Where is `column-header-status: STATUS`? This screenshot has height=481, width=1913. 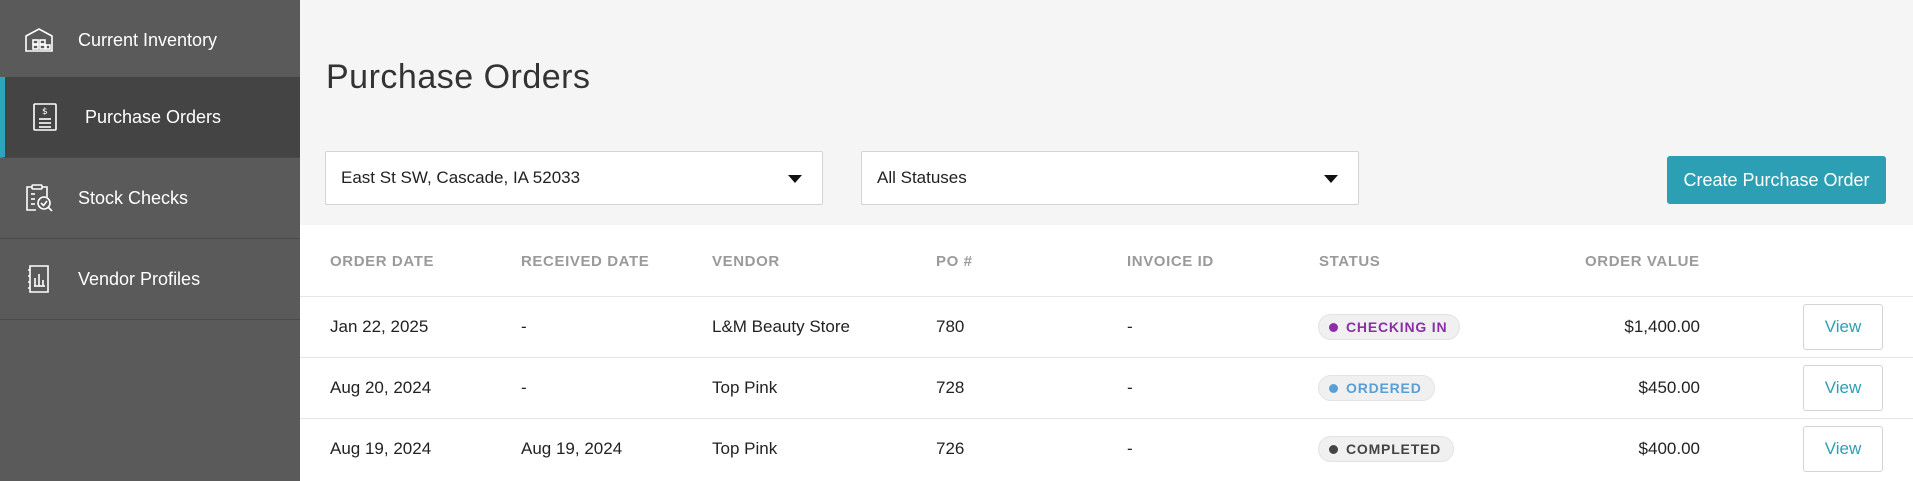 column-header-status: STATUS is located at coordinates (1349, 261).